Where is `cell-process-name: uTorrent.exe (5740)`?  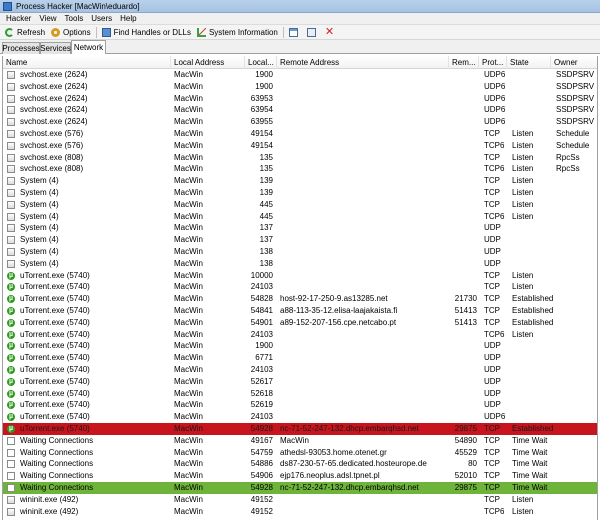
cell-process-name: uTorrent.exe (5740) is located at coordinates (55, 381).